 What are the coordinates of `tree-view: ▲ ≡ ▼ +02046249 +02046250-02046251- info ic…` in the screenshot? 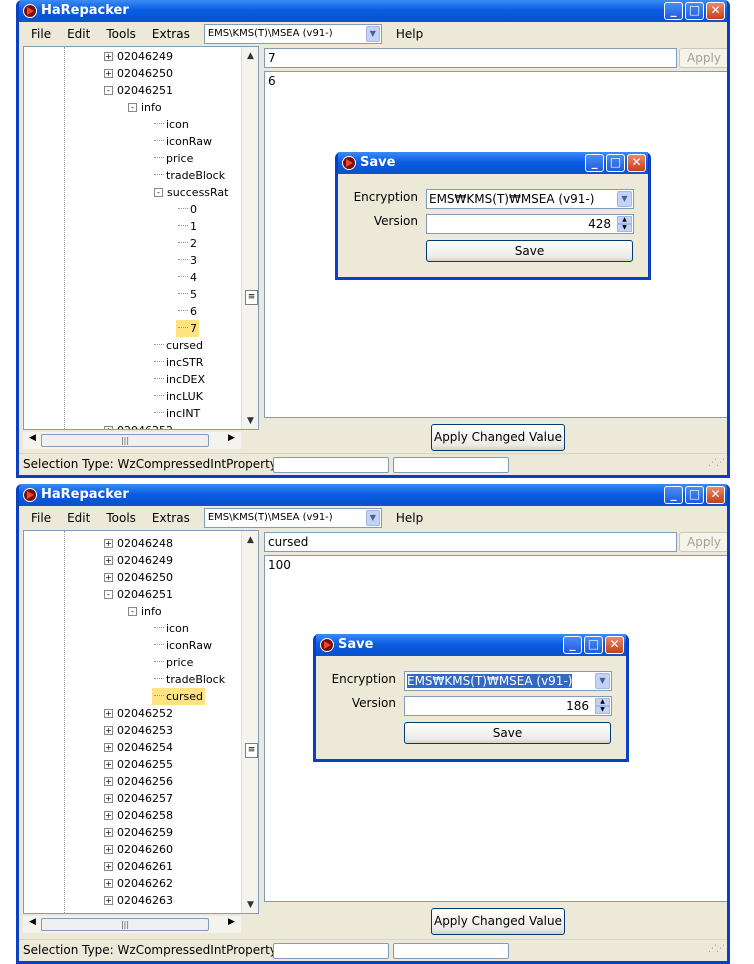 It's located at (141, 238).